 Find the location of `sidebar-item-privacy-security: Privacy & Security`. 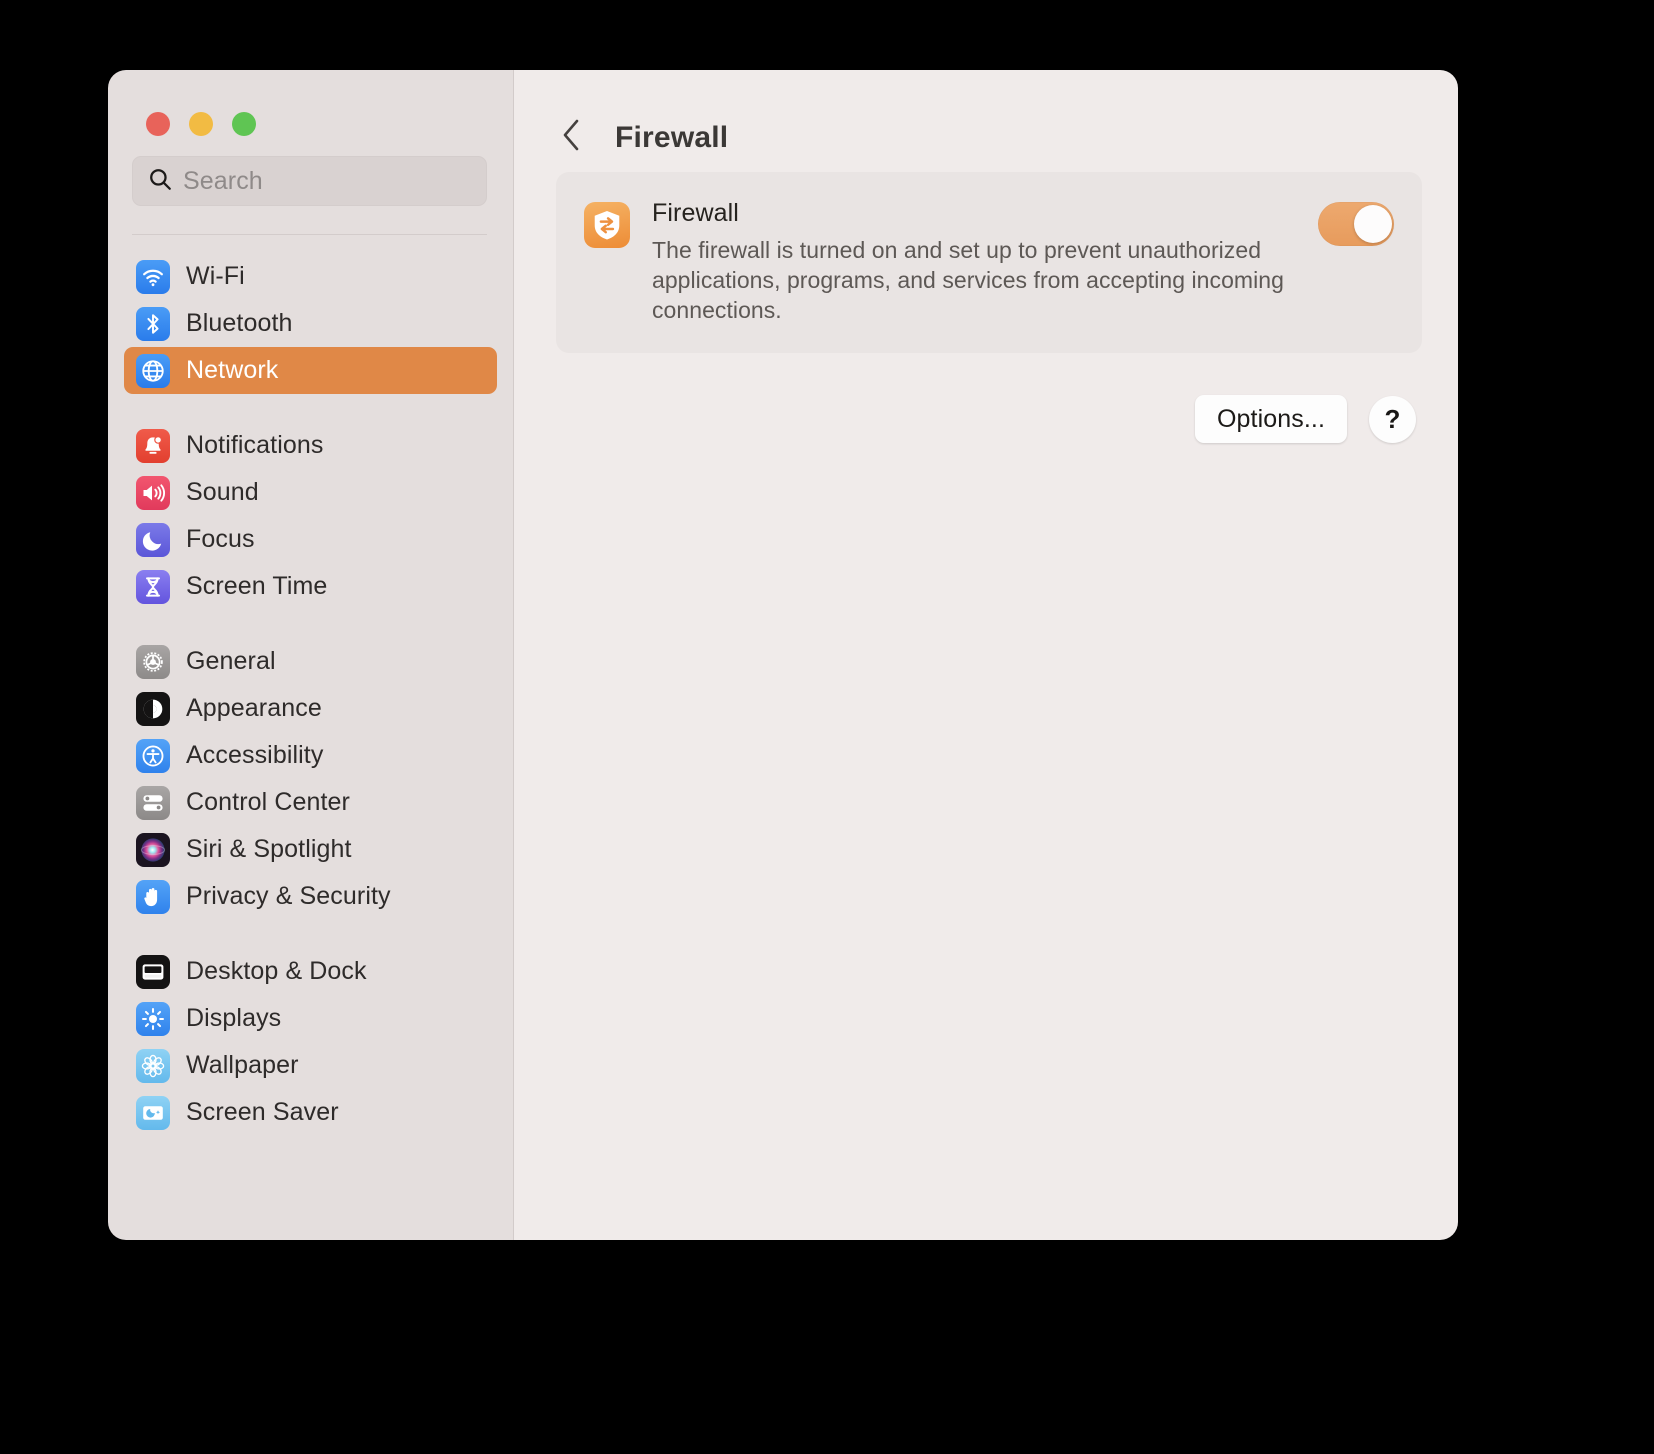

sidebar-item-privacy-security: Privacy & Security is located at coordinates (310, 896).